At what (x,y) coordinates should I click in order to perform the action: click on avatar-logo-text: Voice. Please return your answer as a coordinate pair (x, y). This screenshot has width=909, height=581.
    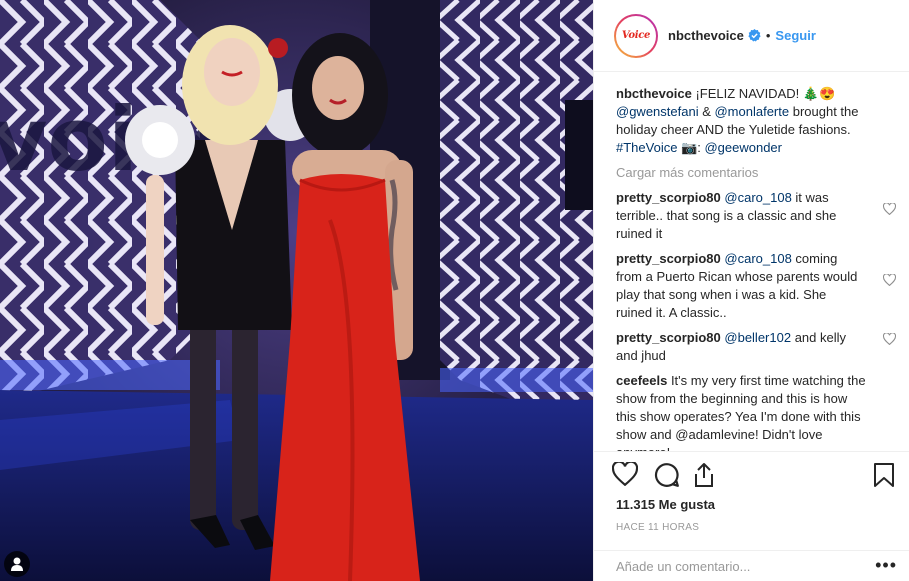
    Looking at the image, I should click on (636, 35).